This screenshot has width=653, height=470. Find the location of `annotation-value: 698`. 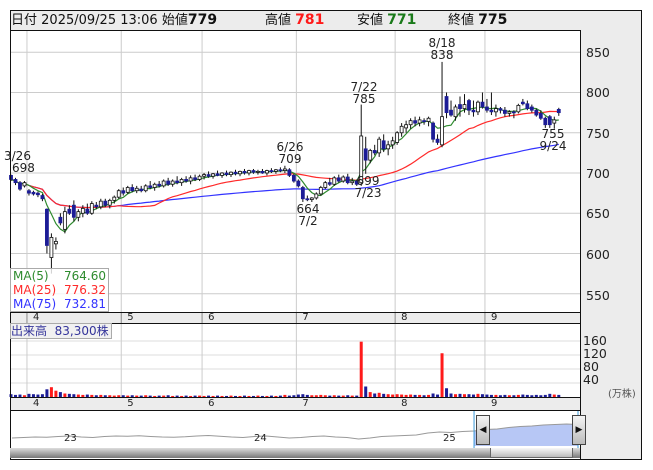

annotation-value: 698 is located at coordinates (23, 168).